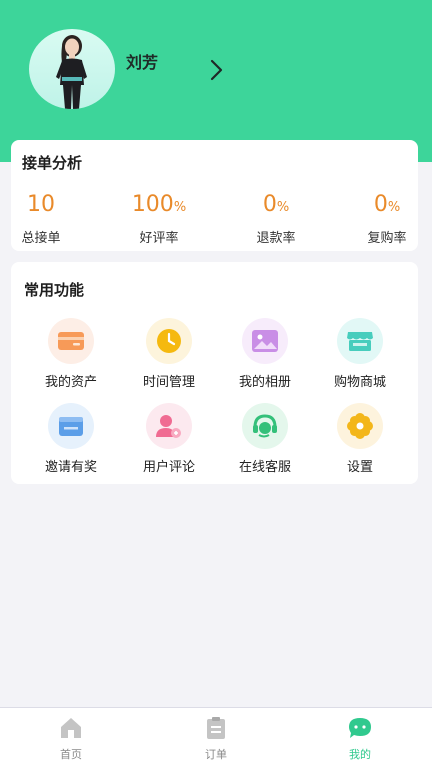 Image resolution: width=432 pixels, height=769 pixels. Describe the element at coordinates (216, 70) in the screenshot. I see `chevron-right-icon` at that location.